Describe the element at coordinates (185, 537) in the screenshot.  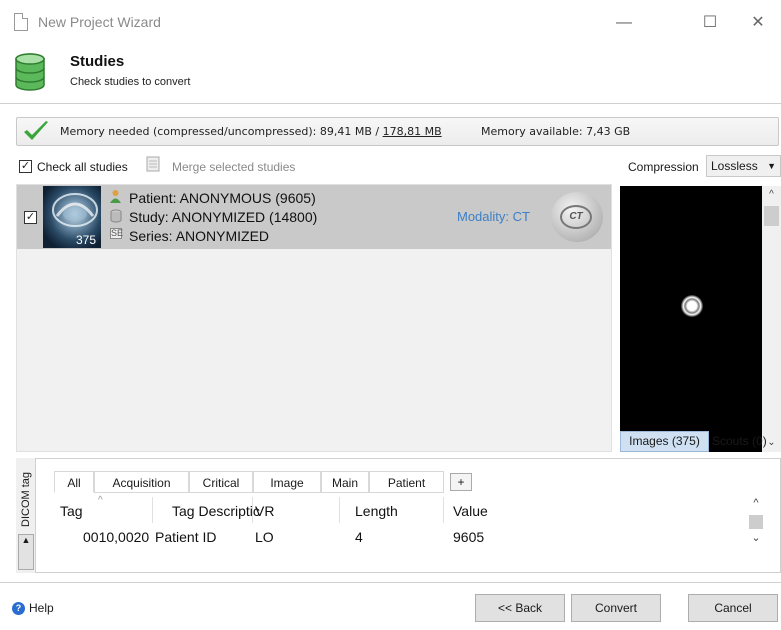
I see `cell-description: Patient ID` at that location.